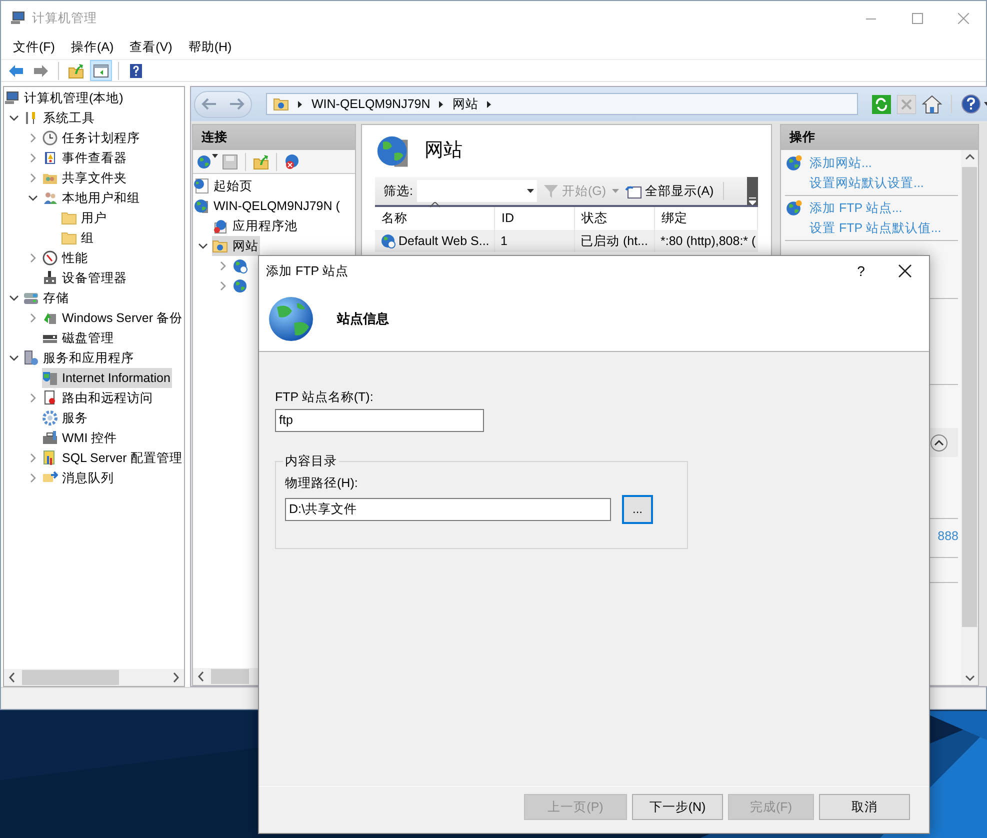 This screenshot has height=838, width=987. Describe the element at coordinates (66, 418) in the screenshot. I see `tree-item: 服务` at that location.